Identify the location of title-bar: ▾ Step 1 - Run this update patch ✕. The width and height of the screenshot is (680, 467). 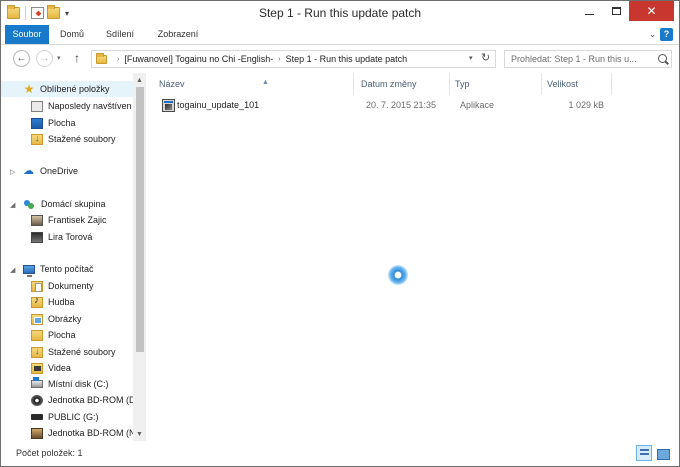
(340, 13).